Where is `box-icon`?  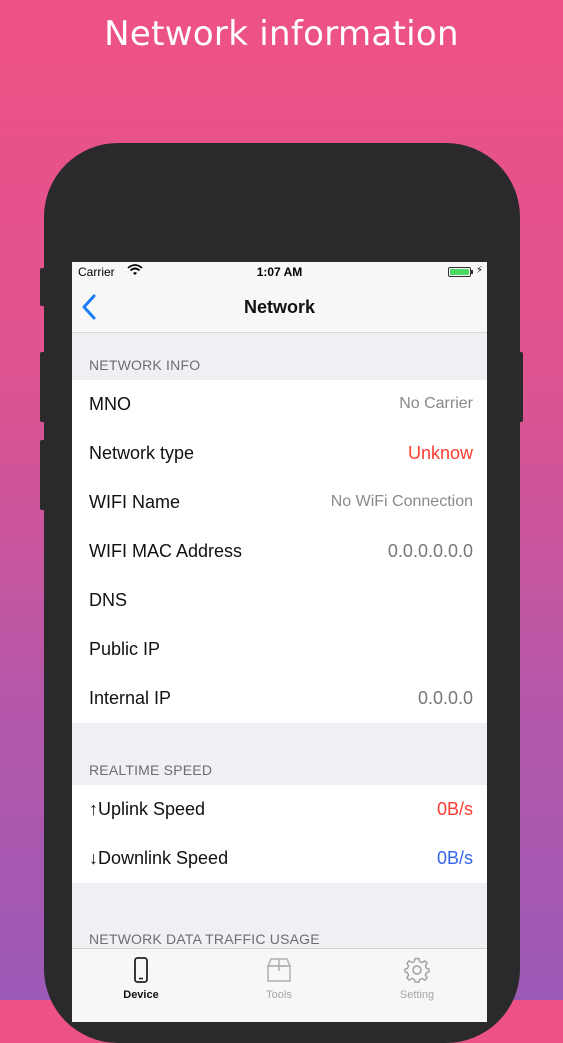
box-icon is located at coordinates (279, 970).